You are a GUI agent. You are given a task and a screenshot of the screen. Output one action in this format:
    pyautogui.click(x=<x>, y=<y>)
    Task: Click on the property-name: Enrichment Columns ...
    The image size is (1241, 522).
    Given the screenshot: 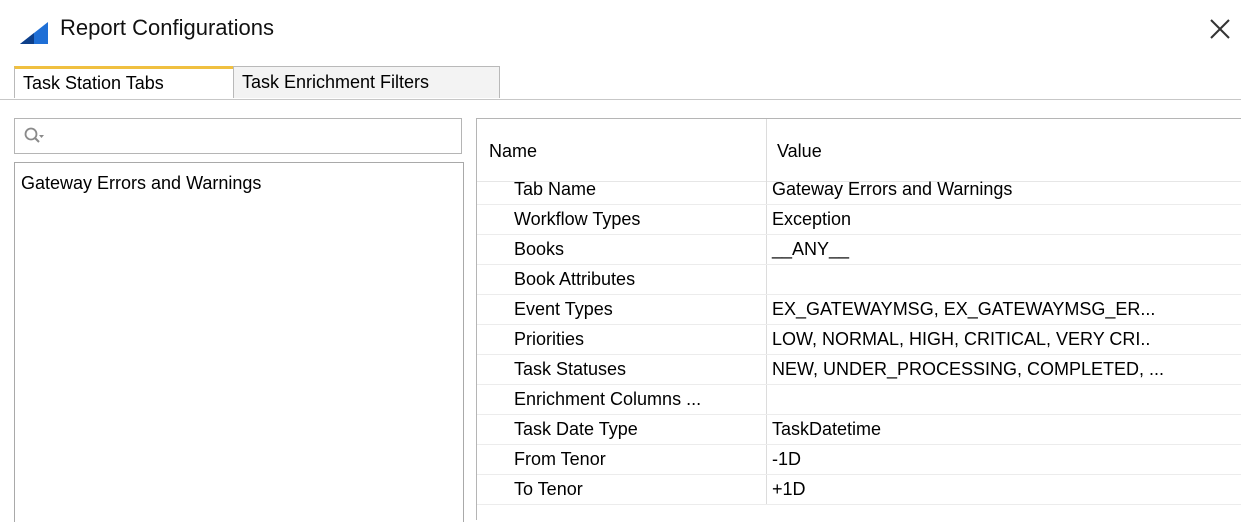 What is the action you would take?
    pyautogui.click(x=608, y=399)
    